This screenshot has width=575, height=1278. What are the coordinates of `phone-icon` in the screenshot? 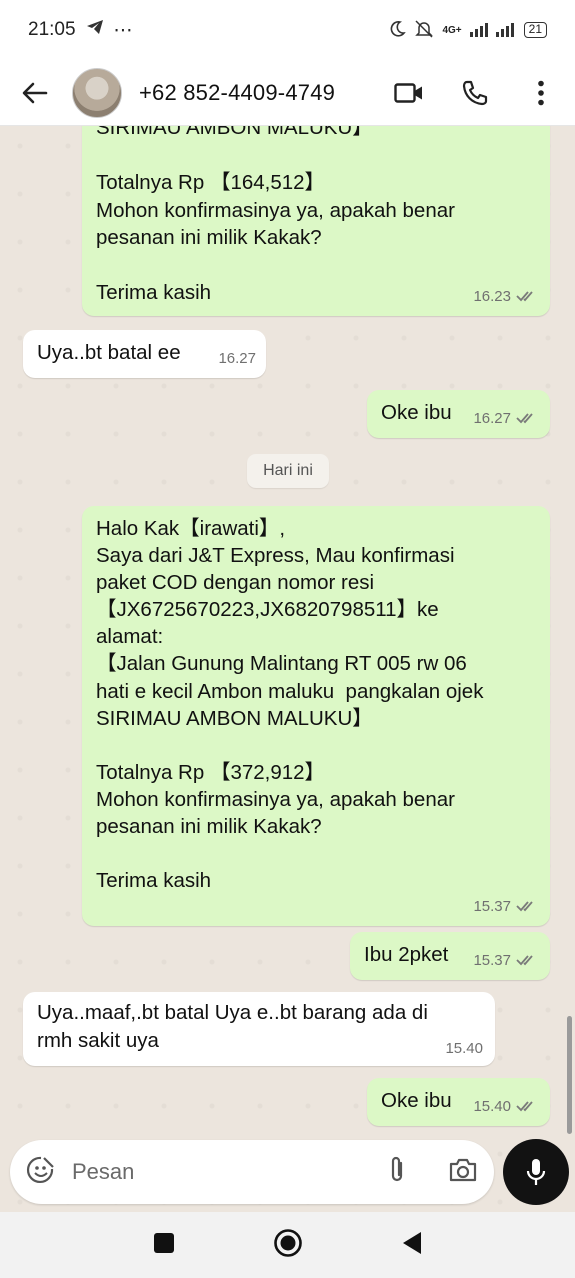 It's located at (475, 93).